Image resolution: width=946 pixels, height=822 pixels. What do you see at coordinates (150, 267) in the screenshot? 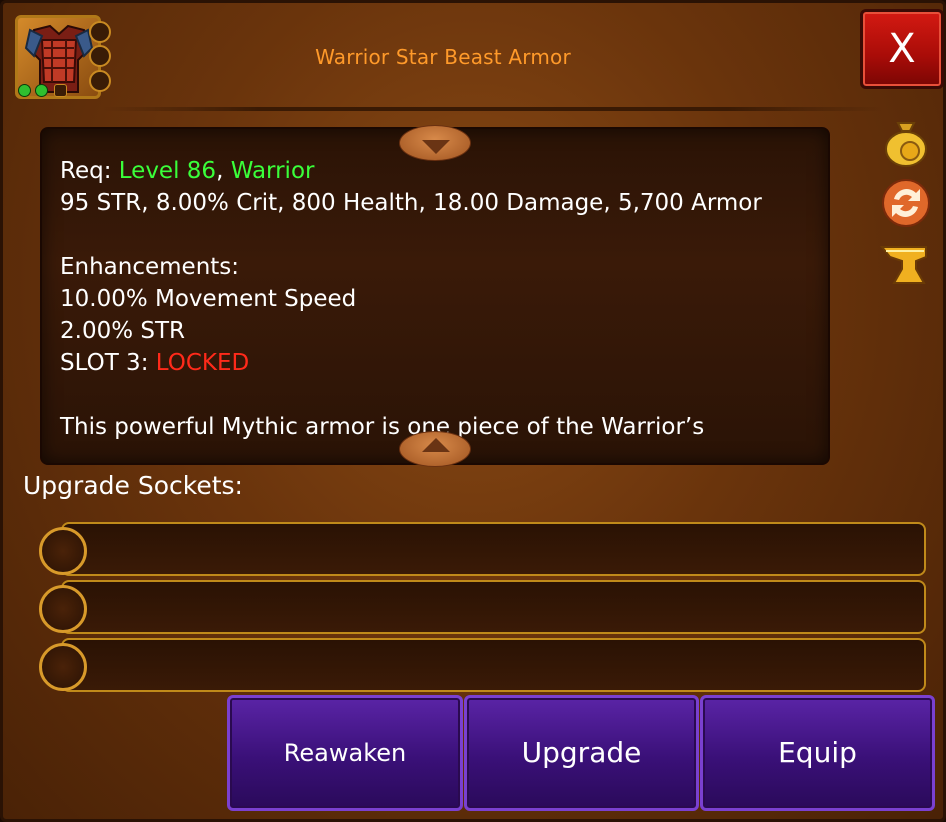
I see `enhancements-label: Enhancements:` at bounding box center [150, 267].